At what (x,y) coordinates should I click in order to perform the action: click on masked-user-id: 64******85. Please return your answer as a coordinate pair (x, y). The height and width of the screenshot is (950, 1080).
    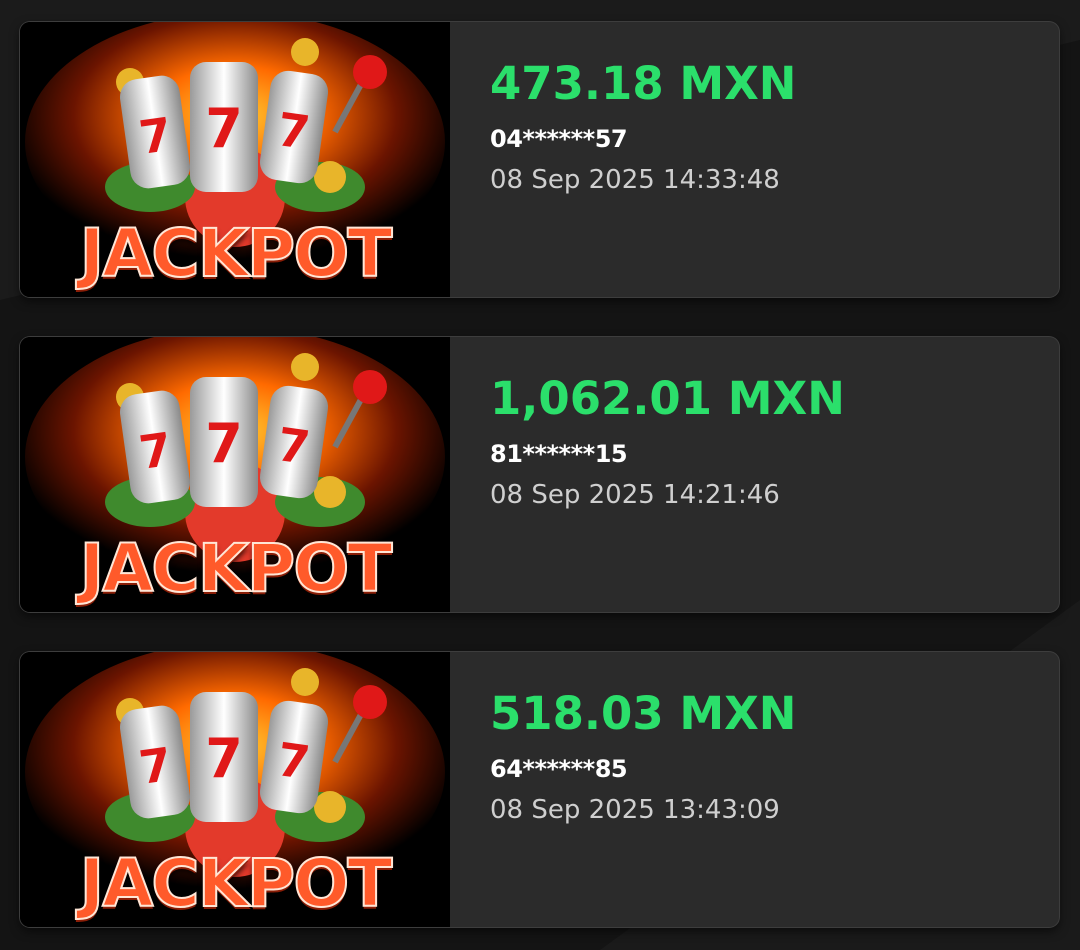
    Looking at the image, I should click on (559, 769).